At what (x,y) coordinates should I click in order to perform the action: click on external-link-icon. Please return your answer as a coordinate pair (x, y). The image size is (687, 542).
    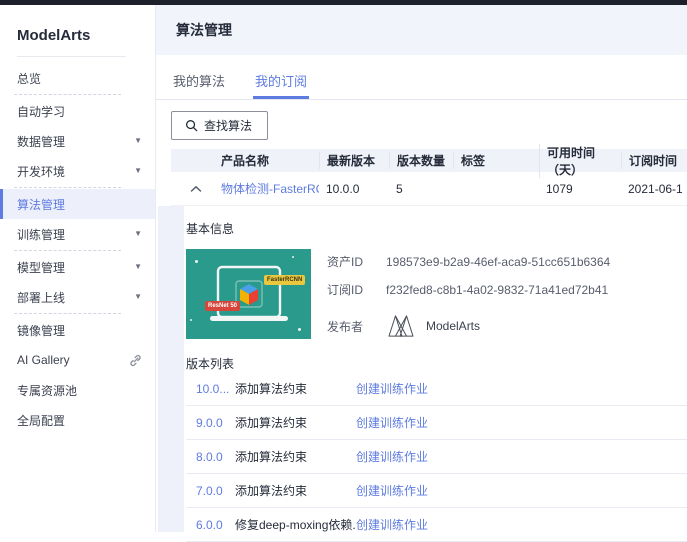
    Looking at the image, I should click on (135, 360).